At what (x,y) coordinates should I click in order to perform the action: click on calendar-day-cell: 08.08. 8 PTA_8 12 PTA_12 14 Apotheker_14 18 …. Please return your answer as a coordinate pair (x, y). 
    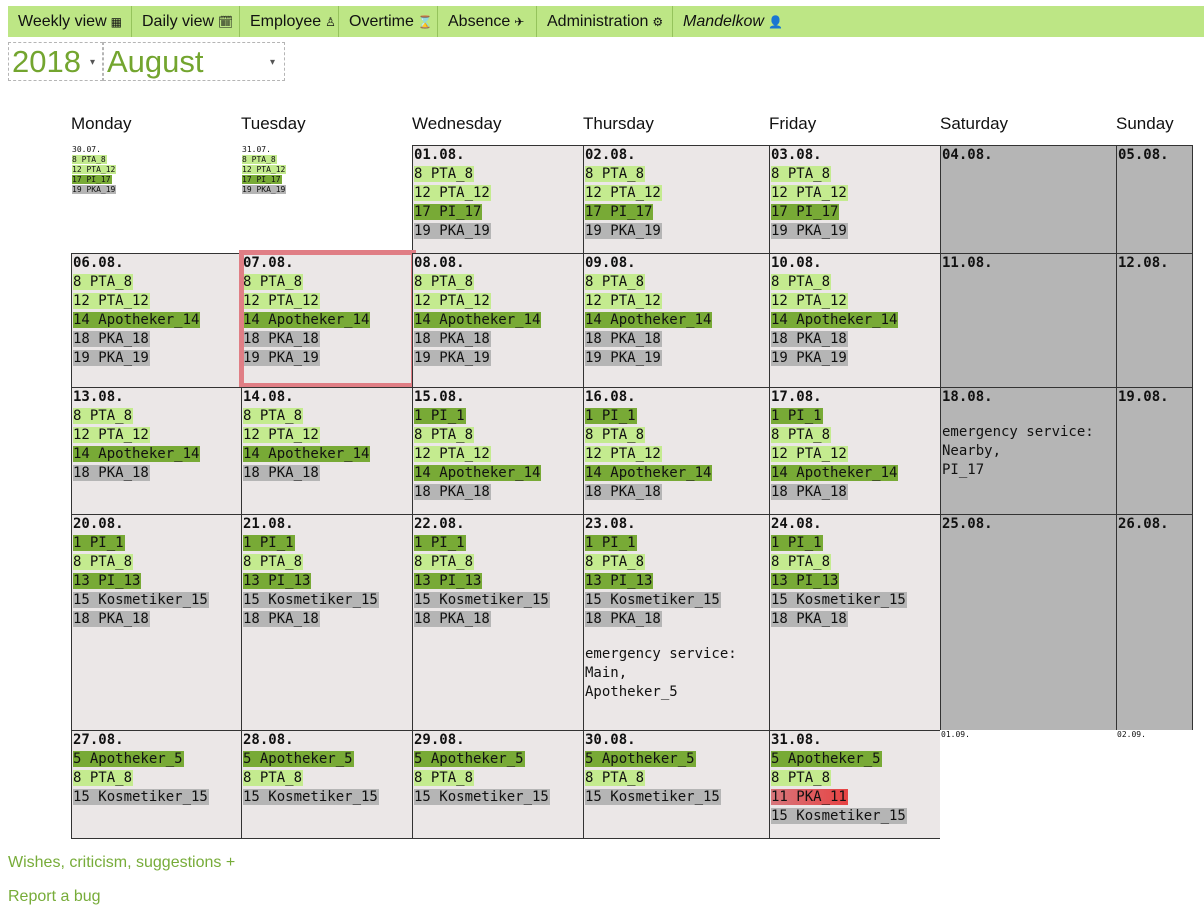
    Looking at the image, I should click on (498, 320).